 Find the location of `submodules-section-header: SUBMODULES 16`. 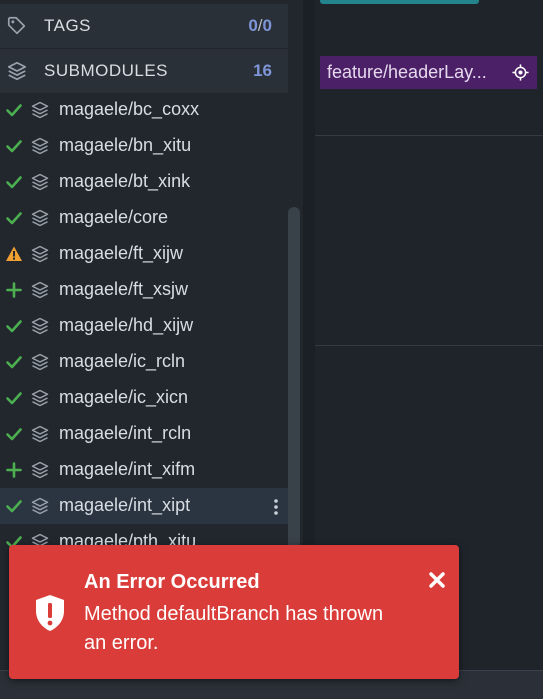

submodules-section-header: SUBMODULES 16 is located at coordinates (144, 71).